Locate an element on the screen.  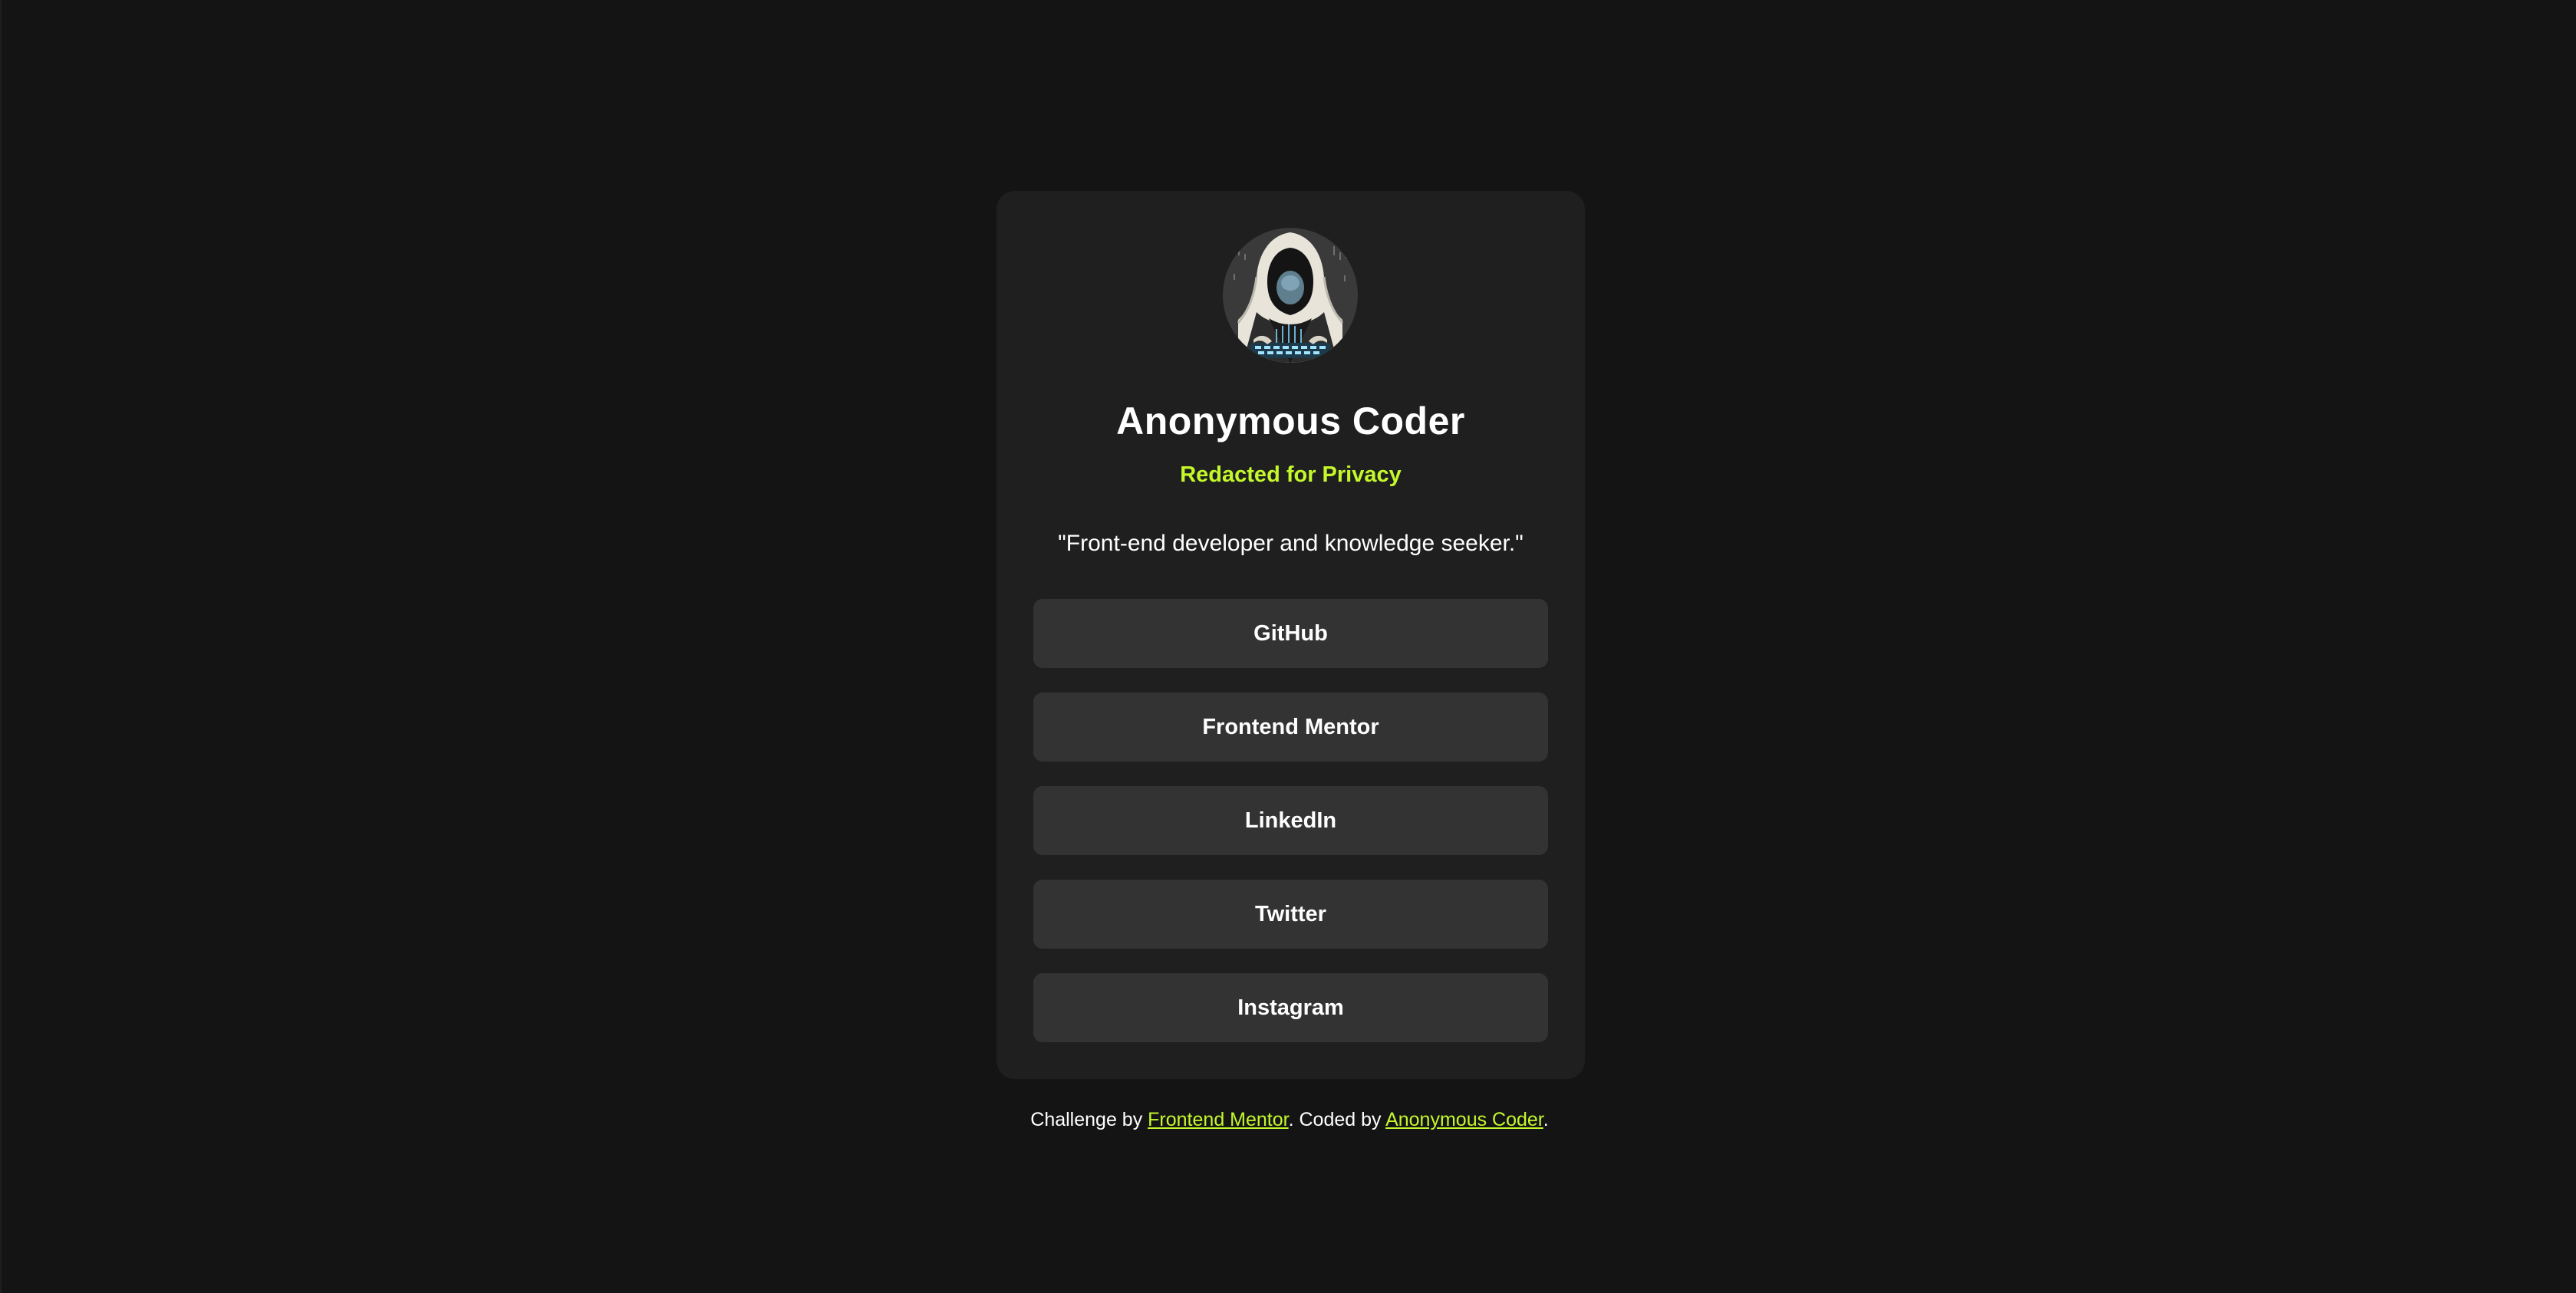
footer-suffix: . is located at coordinates (1546, 1120).